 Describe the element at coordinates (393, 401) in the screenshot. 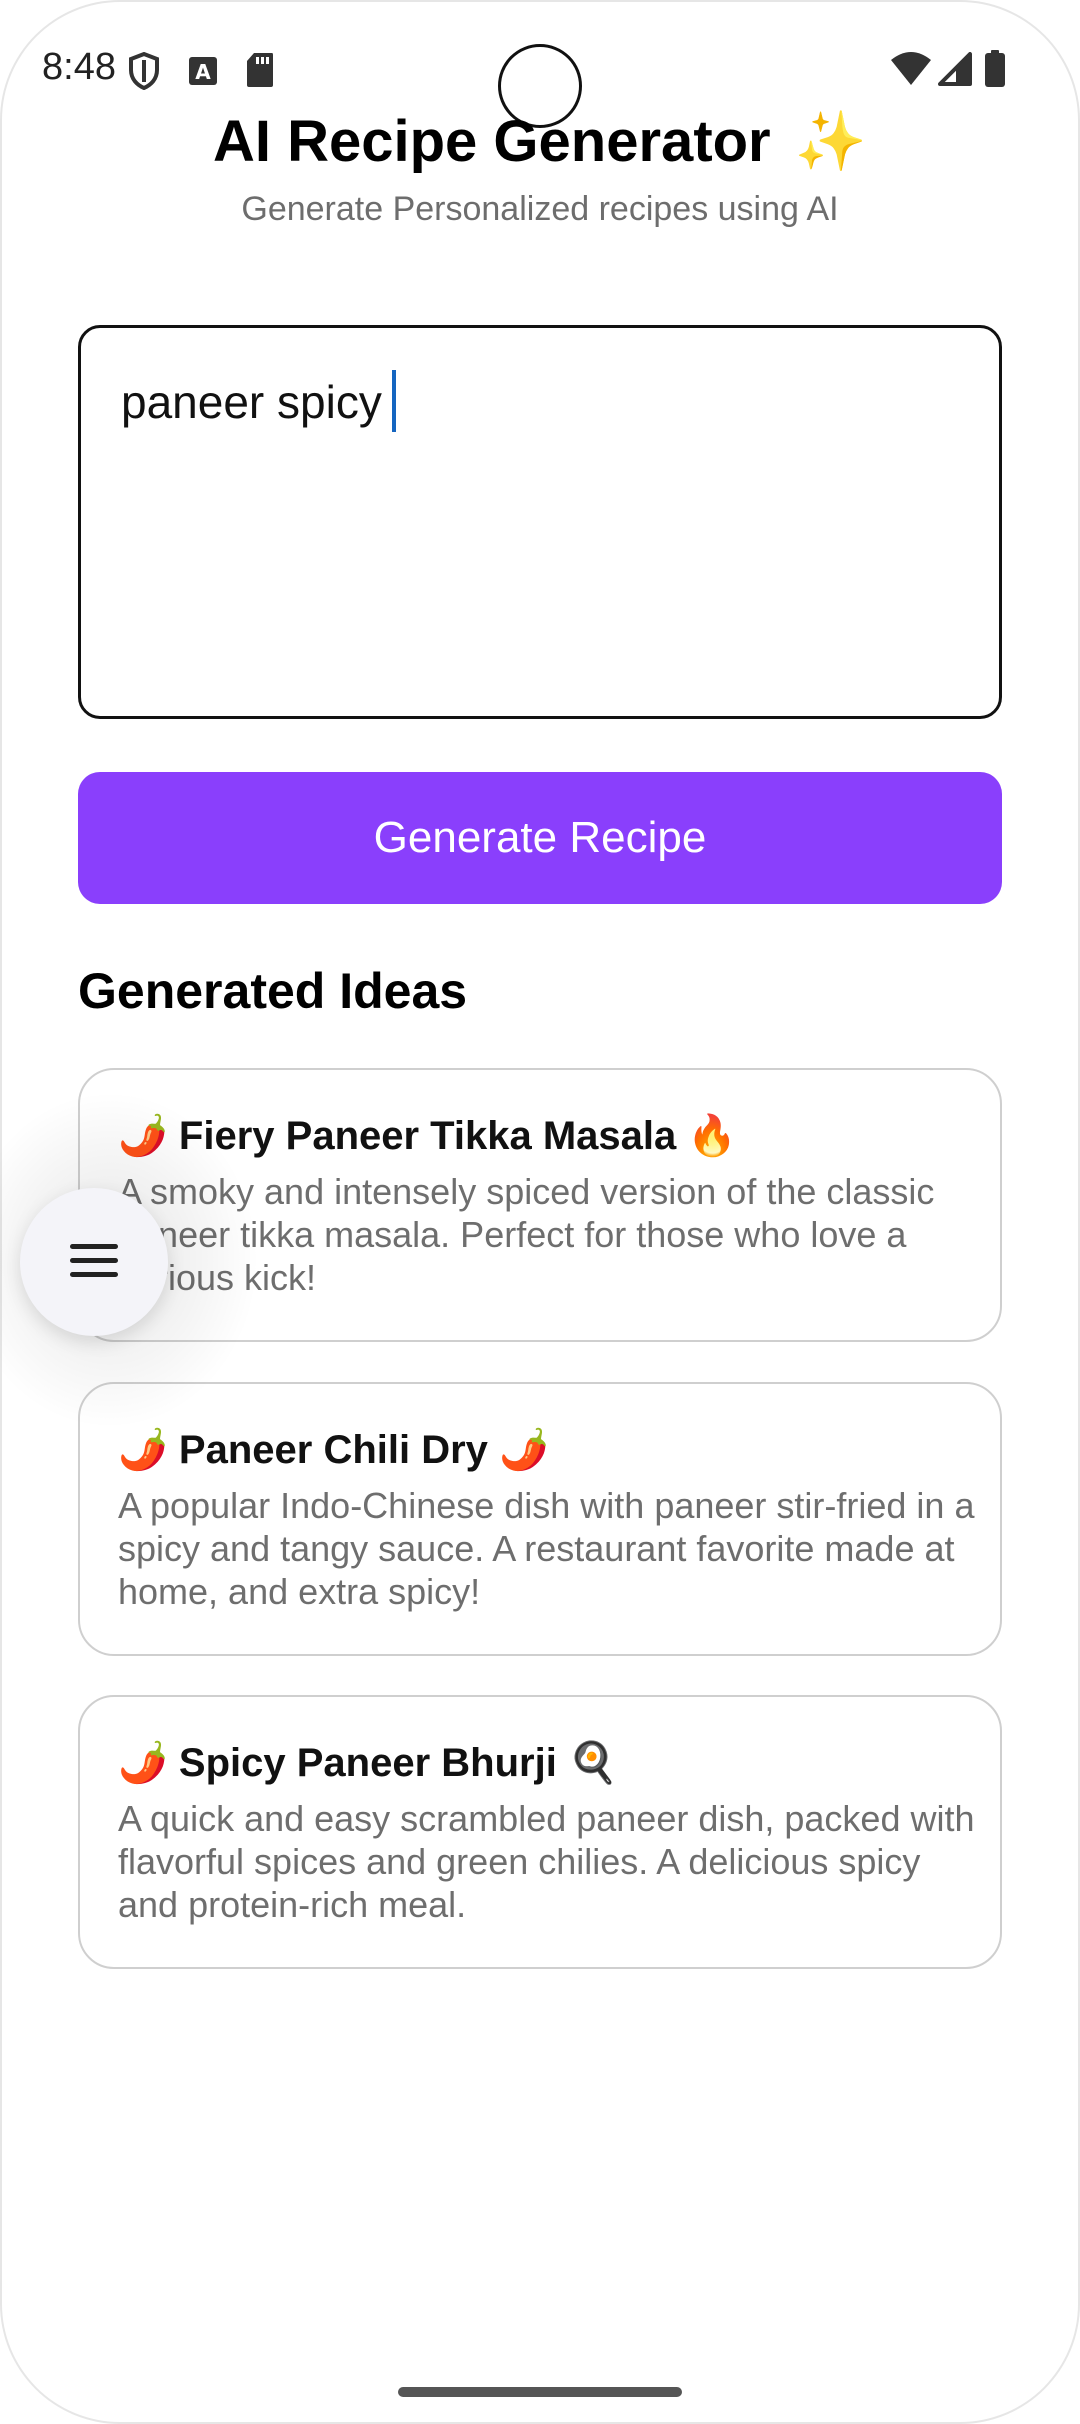

I see `text-caret` at that location.